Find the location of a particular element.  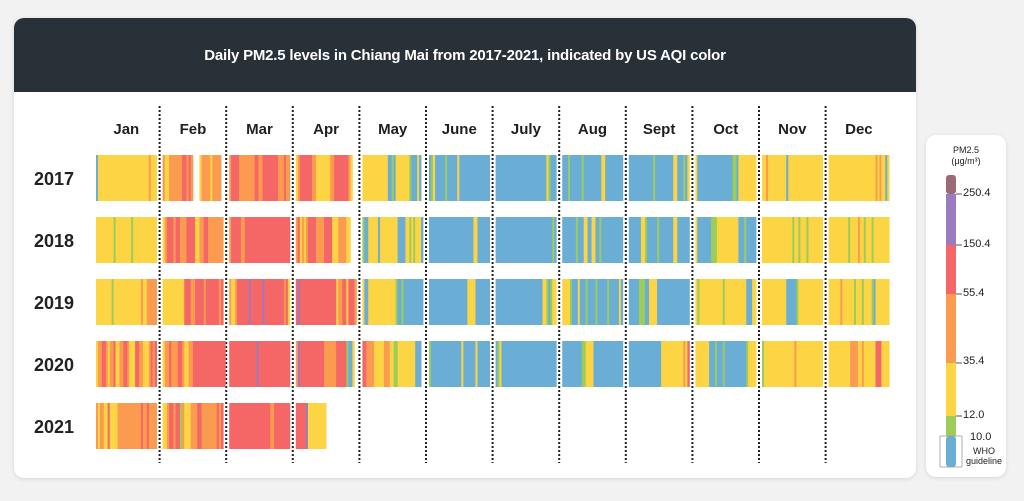

legend-swatch-P is located at coordinates (951, 219).